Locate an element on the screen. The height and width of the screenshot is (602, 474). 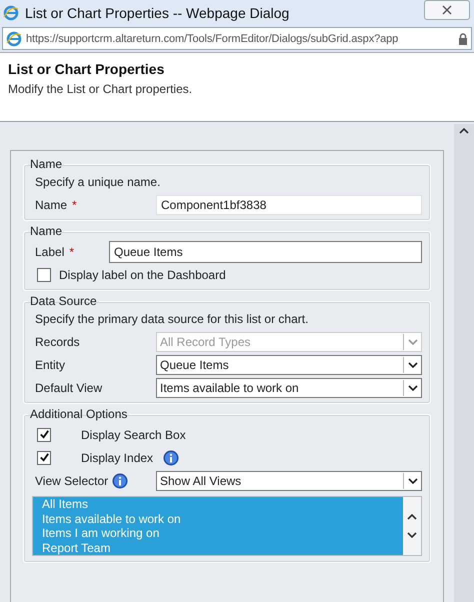
dropdown: Items available to work on is located at coordinates (289, 388).